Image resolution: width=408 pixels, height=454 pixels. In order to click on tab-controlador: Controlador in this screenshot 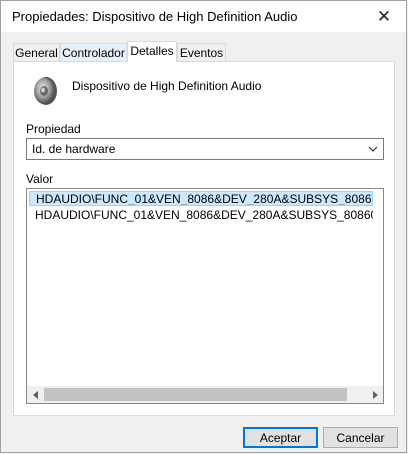, I will do `click(93, 52)`.